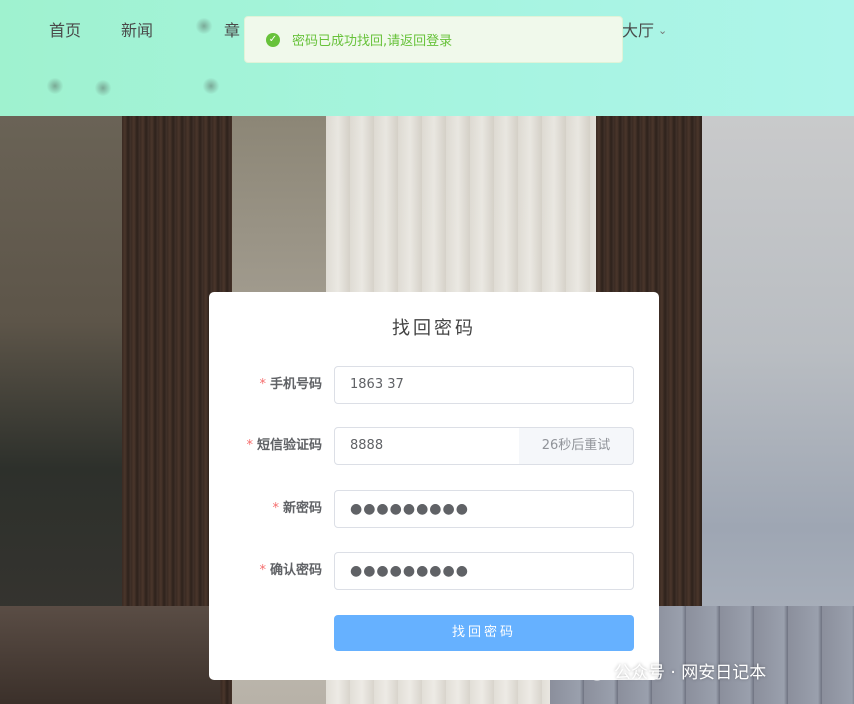  What do you see at coordinates (295, 570) in the screenshot?
I see `confirm-password-label-text: 确认密码` at bounding box center [295, 570].